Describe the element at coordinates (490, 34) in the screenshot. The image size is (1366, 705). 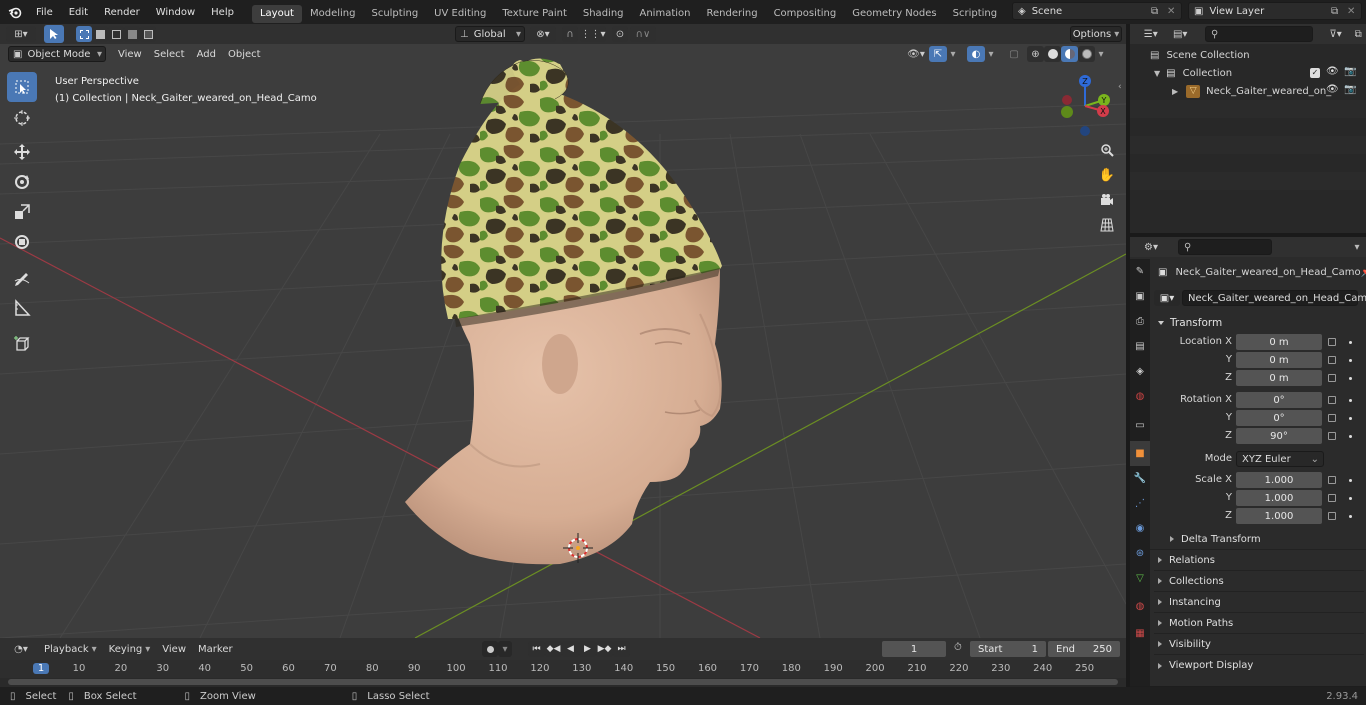
I see `transform-orientation-dropdown: ⊥ Global ▾` at that location.